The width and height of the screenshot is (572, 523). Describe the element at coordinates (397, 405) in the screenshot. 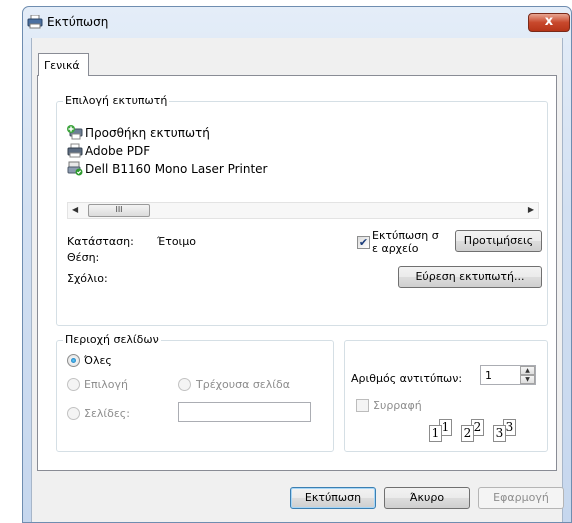

I see `collate-label: Συρραφή` at that location.